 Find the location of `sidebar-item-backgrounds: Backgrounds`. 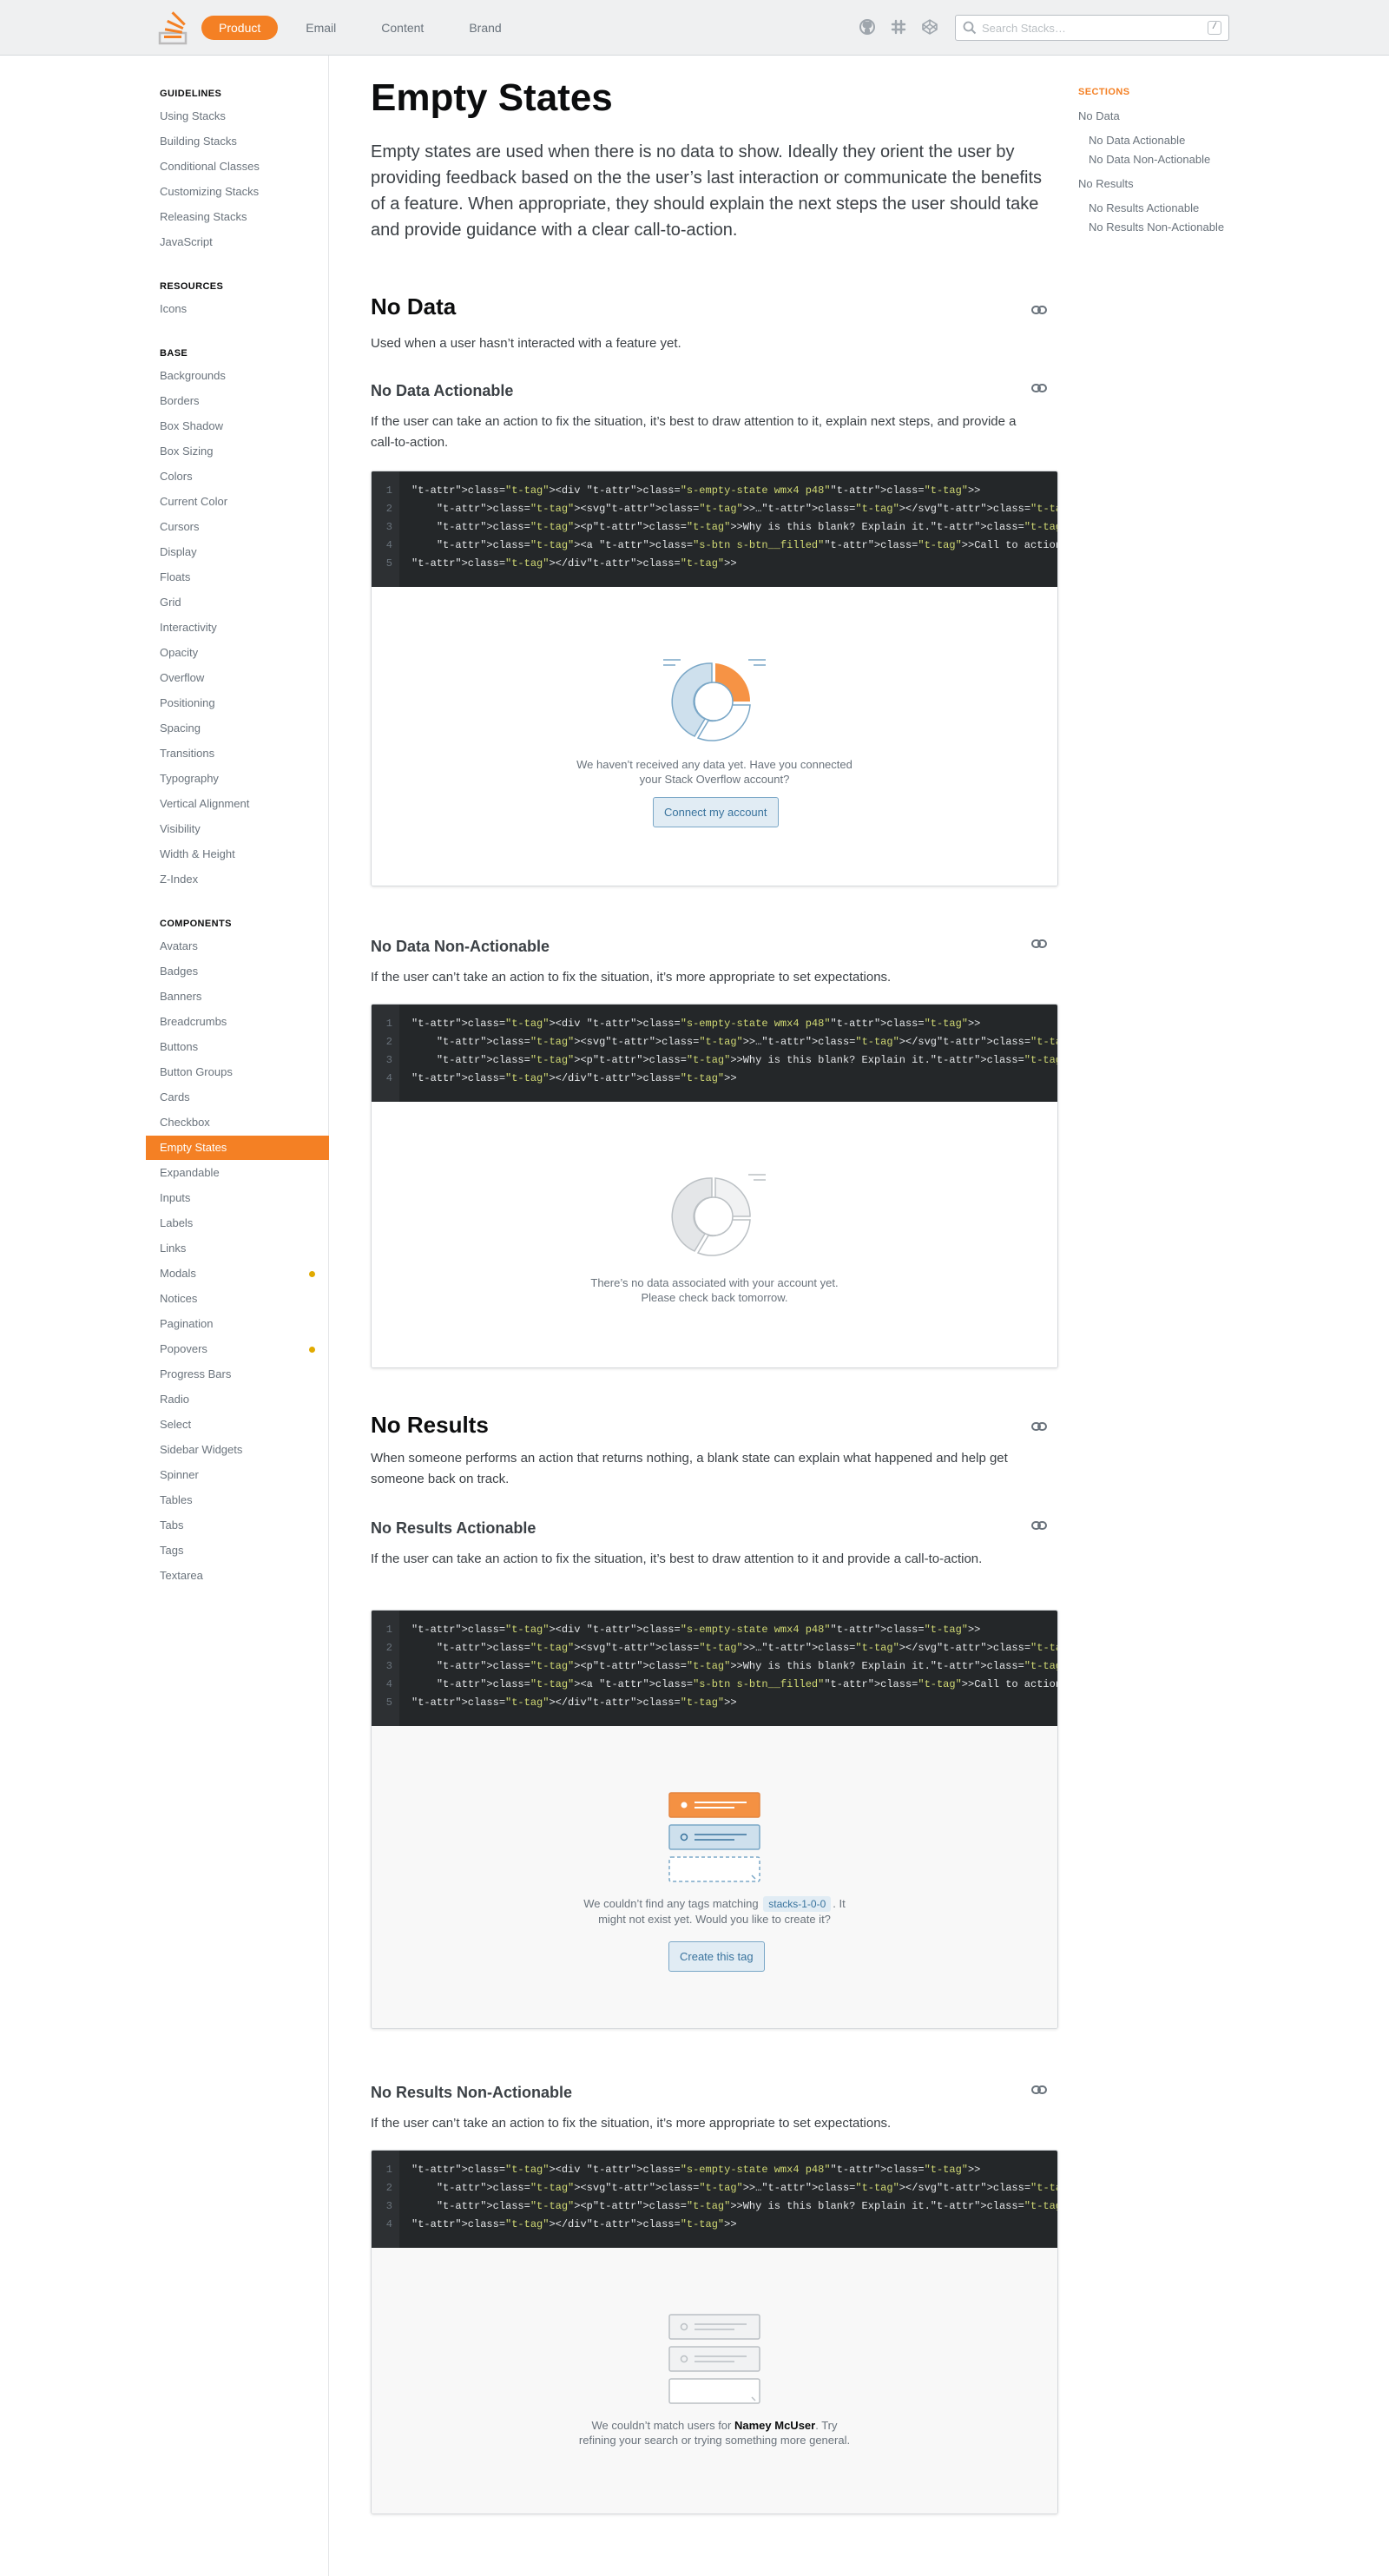

sidebar-item-backgrounds: Backgrounds is located at coordinates (238, 376).